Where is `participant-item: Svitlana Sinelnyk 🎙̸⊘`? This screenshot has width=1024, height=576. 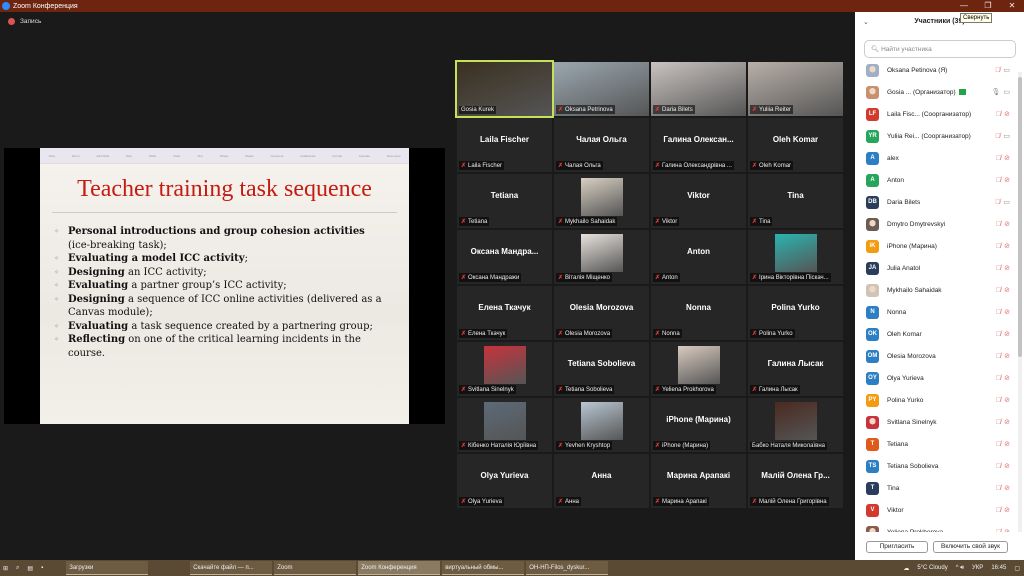
participant-item: Svitlana Sinelnyk 🎙̸⊘ is located at coordinates (936, 422).